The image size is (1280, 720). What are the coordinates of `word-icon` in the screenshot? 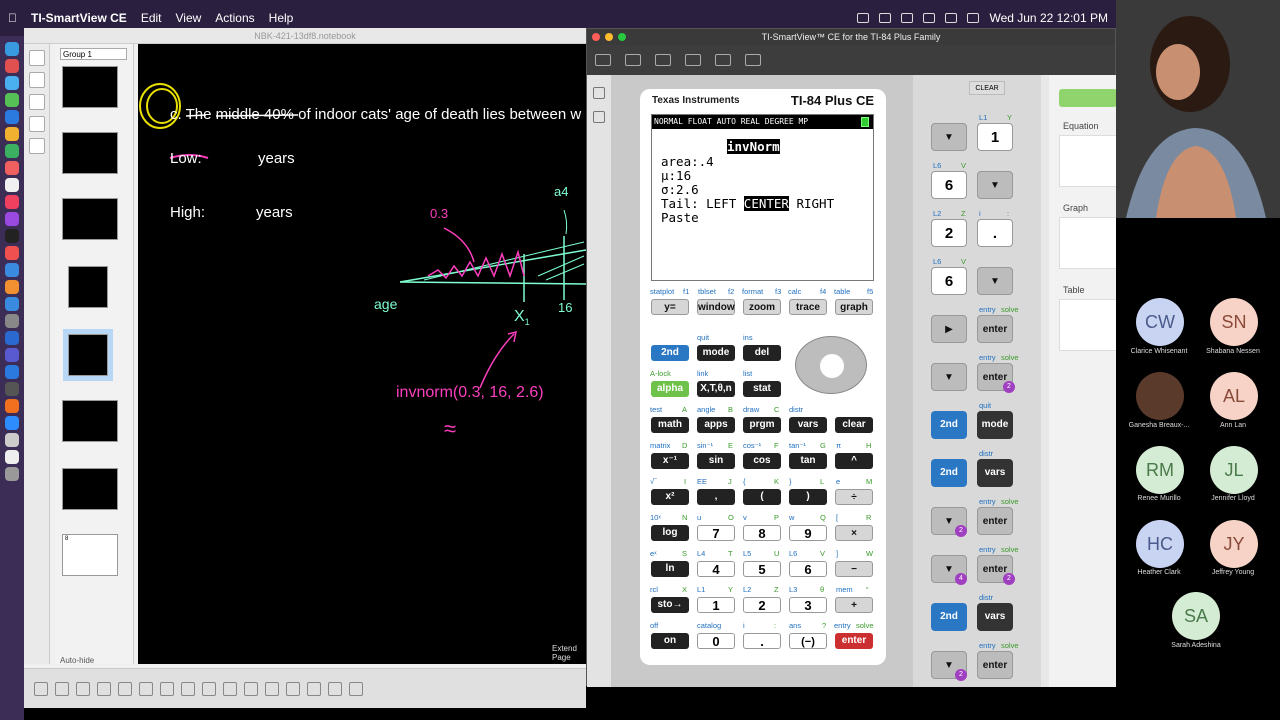 It's located at (12, 338).